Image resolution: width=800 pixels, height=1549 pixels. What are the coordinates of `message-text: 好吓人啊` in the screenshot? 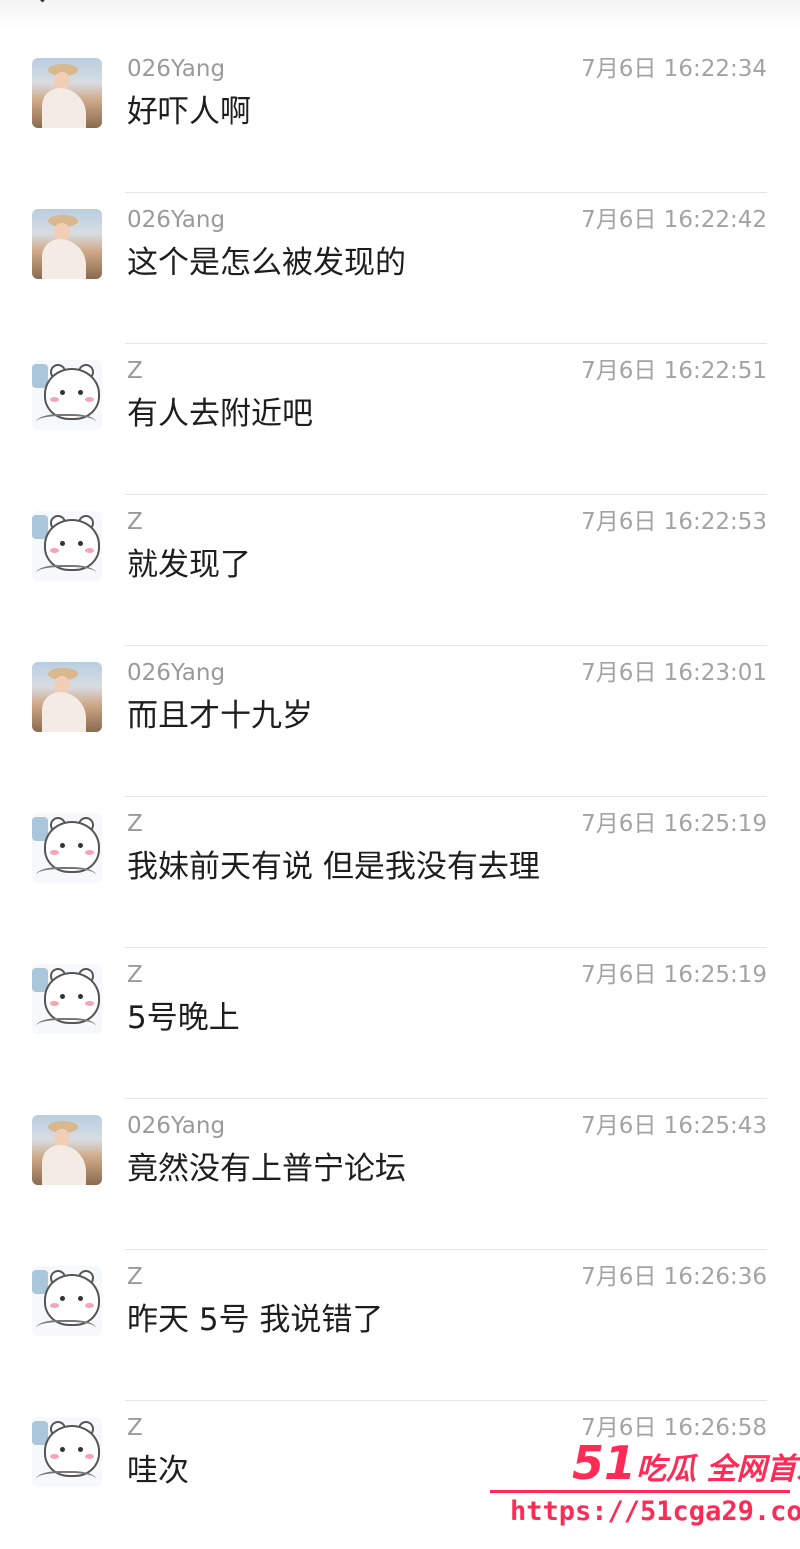 It's located at (189, 112).